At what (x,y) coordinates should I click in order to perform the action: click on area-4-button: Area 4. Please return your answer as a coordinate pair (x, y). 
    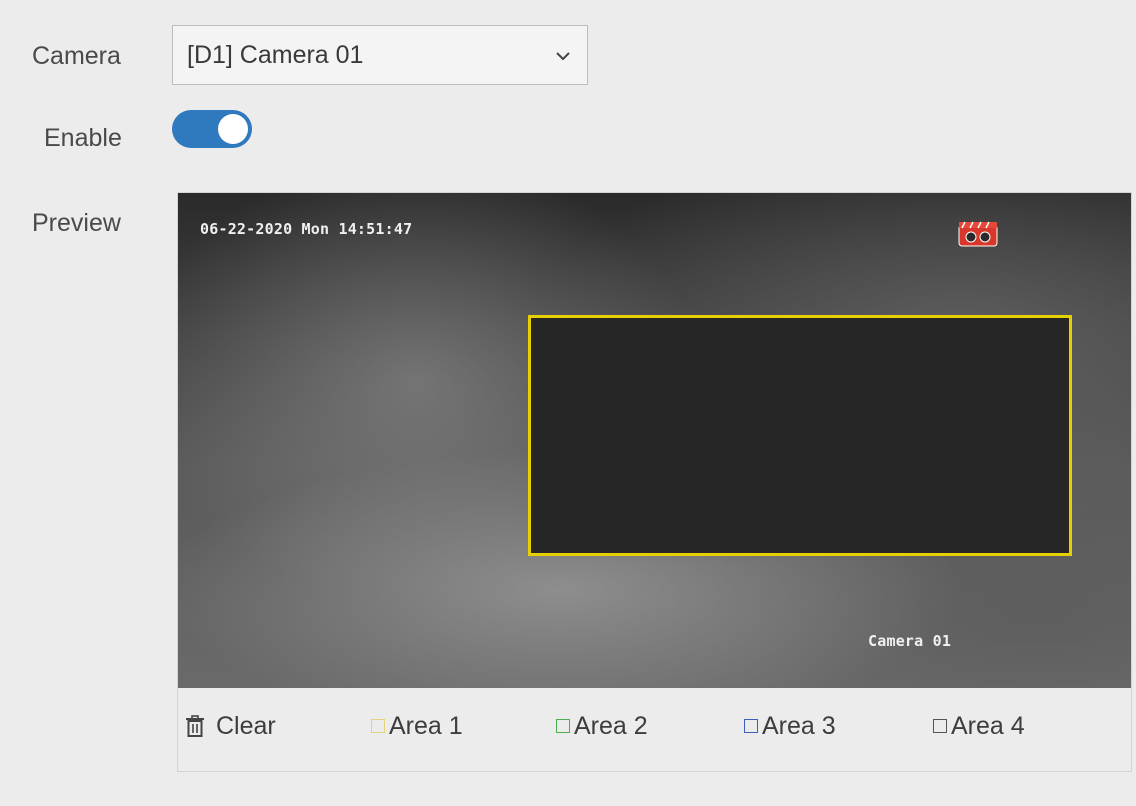
    Looking at the image, I should click on (979, 726).